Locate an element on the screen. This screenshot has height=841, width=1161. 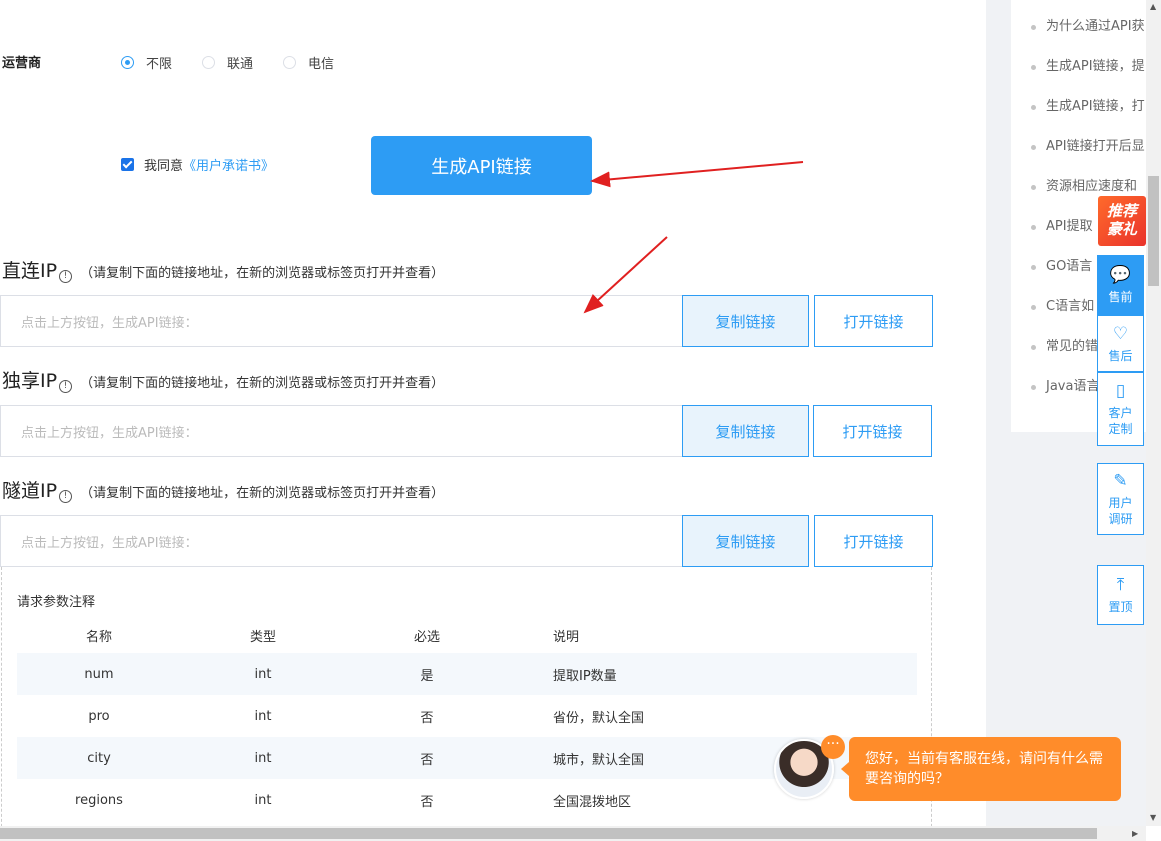
chat-bubble: 您好，当前有客服在线，请问有什么需要咨询的吗？ is located at coordinates (981, 769).